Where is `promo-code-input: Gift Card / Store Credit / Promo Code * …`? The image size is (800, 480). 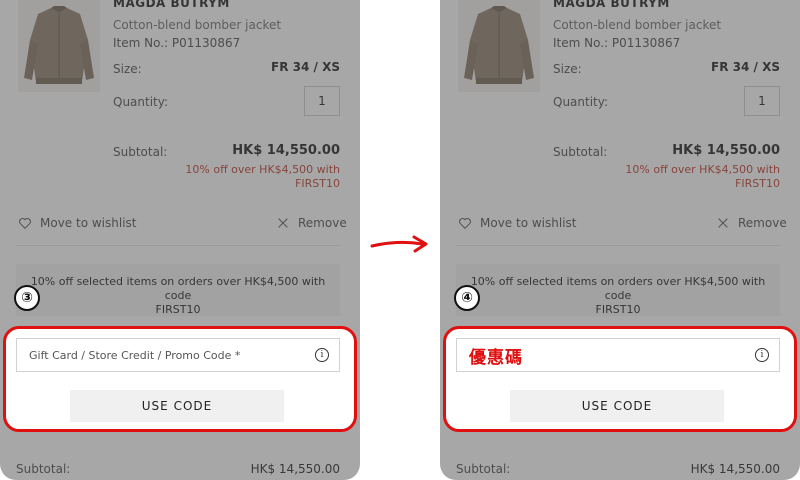 promo-code-input: Gift Card / Store Credit / Promo Code * … is located at coordinates (178, 355).